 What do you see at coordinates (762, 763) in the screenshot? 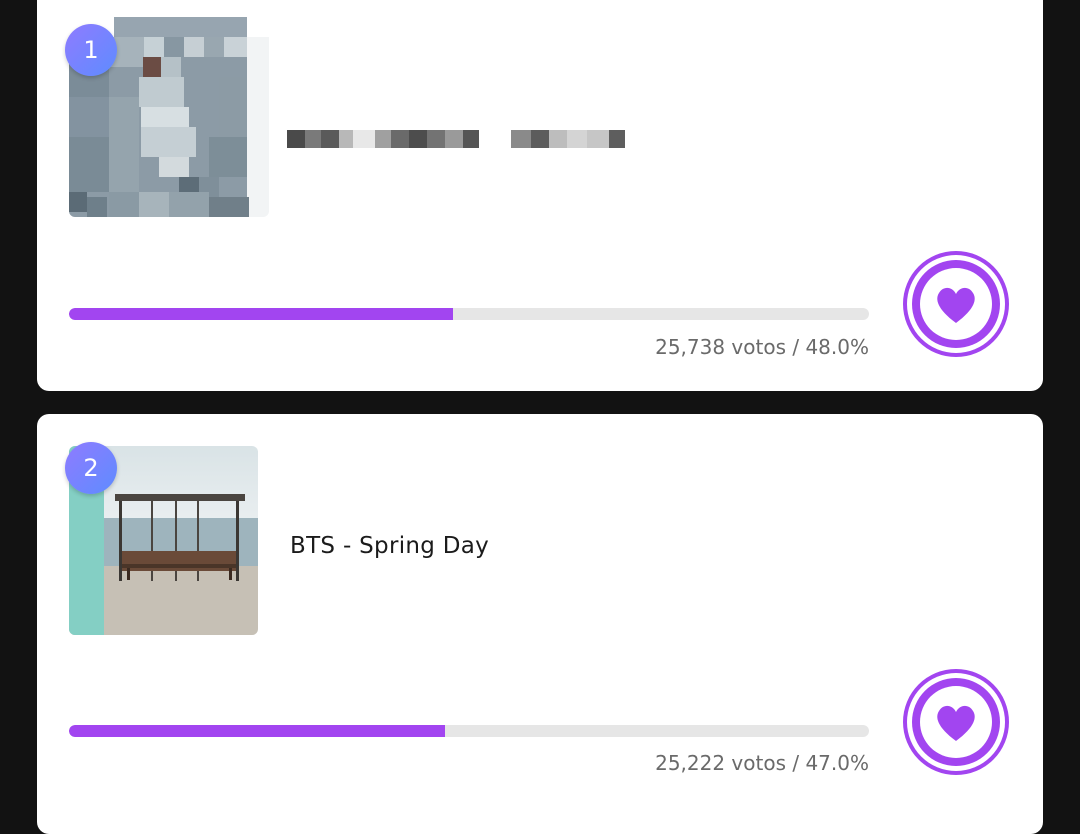
I see `vote-count-text: 25,222 votos / 47.0%` at bounding box center [762, 763].